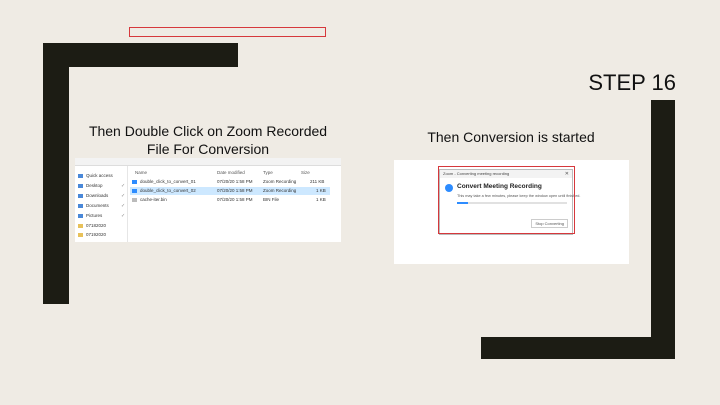 Image resolution: width=720 pixels, height=405 pixels. I want to click on left-caption-line2: File For Conversion, so click(208, 149).